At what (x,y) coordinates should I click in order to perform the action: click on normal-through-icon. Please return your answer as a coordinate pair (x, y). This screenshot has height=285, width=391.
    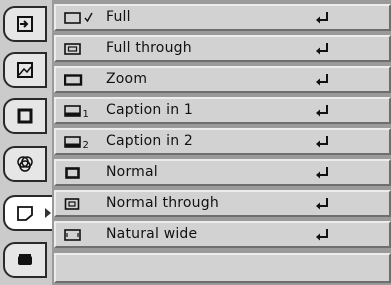
    Looking at the image, I should click on (72, 204).